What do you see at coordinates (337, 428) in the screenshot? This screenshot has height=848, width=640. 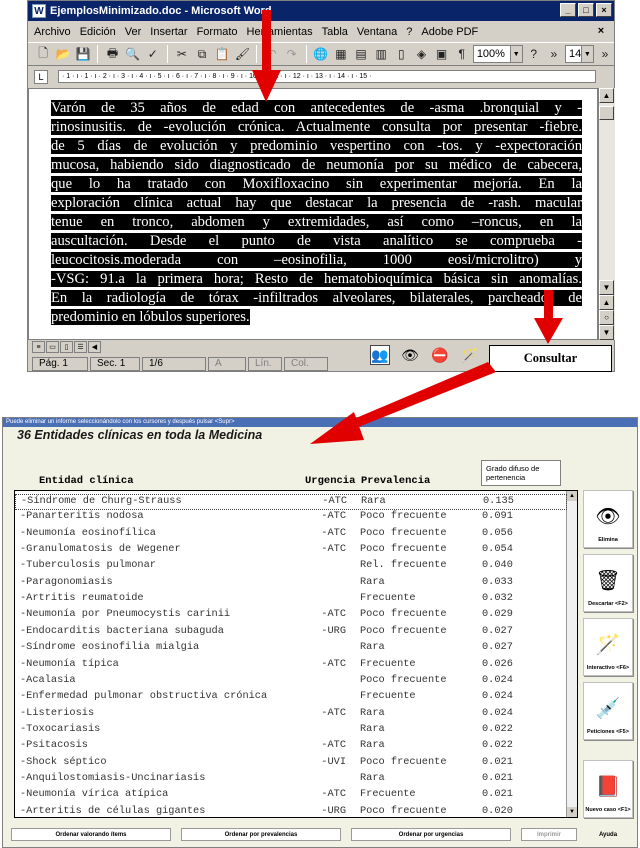 I see `arrow-diagonal-head` at bounding box center [337, 428].